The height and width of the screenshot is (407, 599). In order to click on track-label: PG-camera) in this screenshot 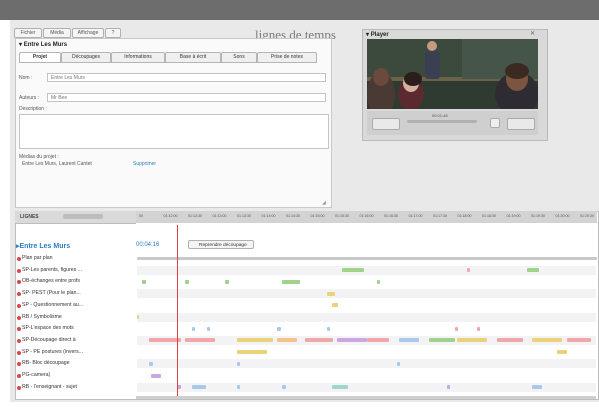, I will do `click(36, 375)`.